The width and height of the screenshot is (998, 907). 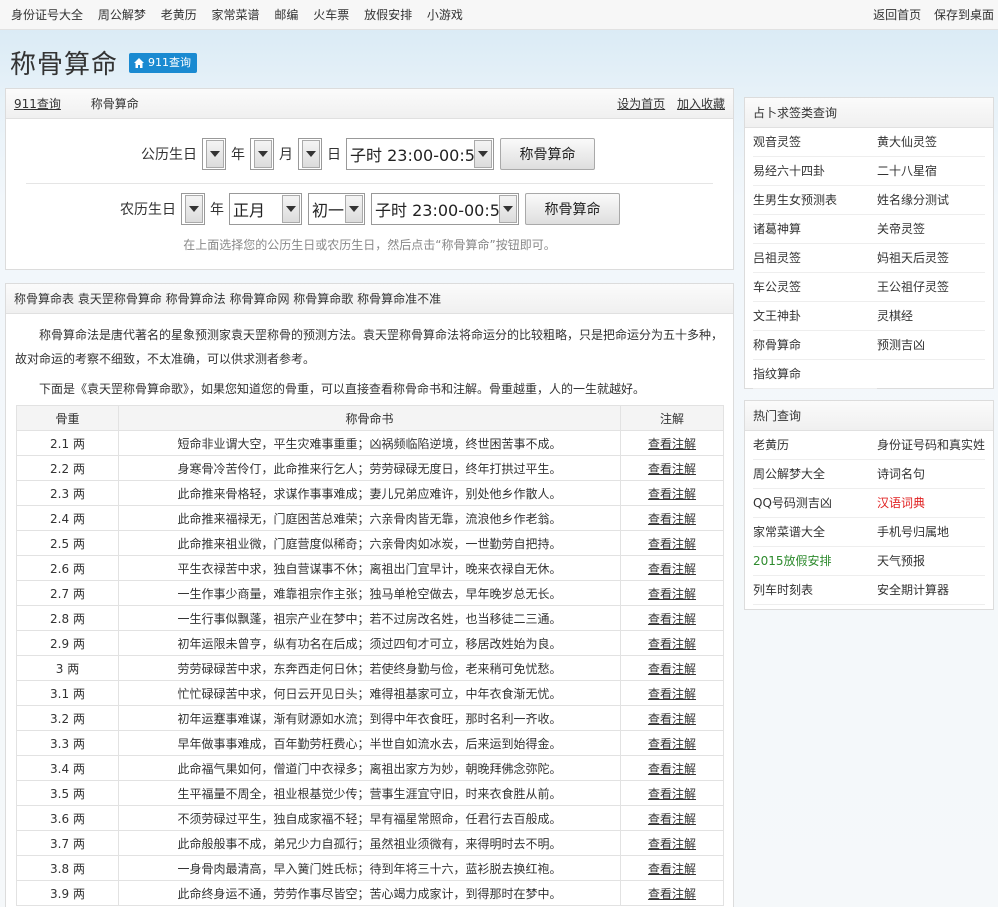 I want to click on sidebar-item: 王公祖仔灵签, so click(x=931, y=287).